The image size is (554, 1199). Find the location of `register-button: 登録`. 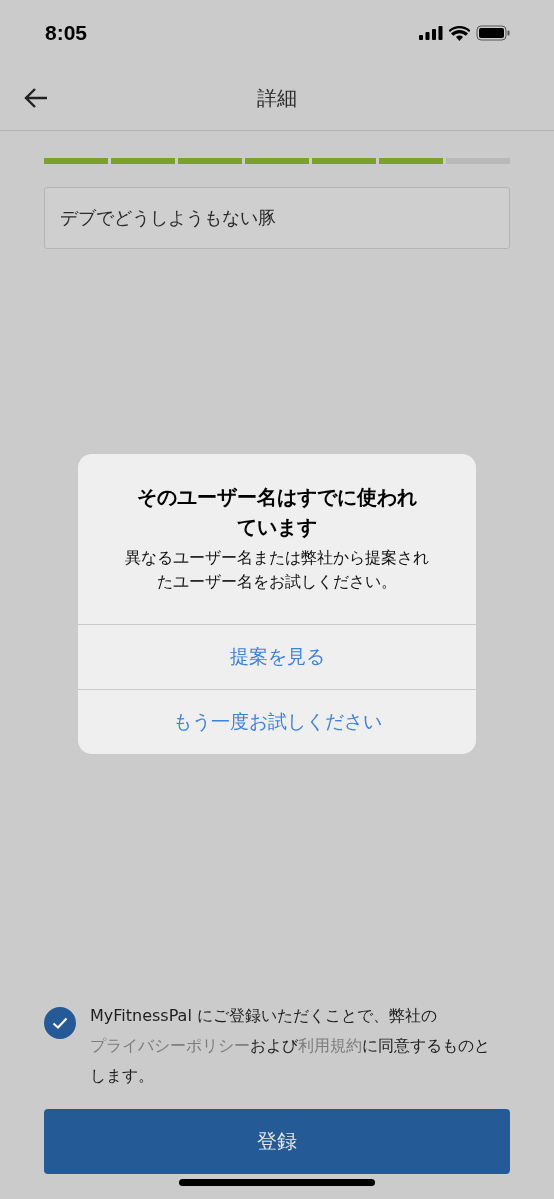

register-button: 登録 is located at coordinates (277, 1141).